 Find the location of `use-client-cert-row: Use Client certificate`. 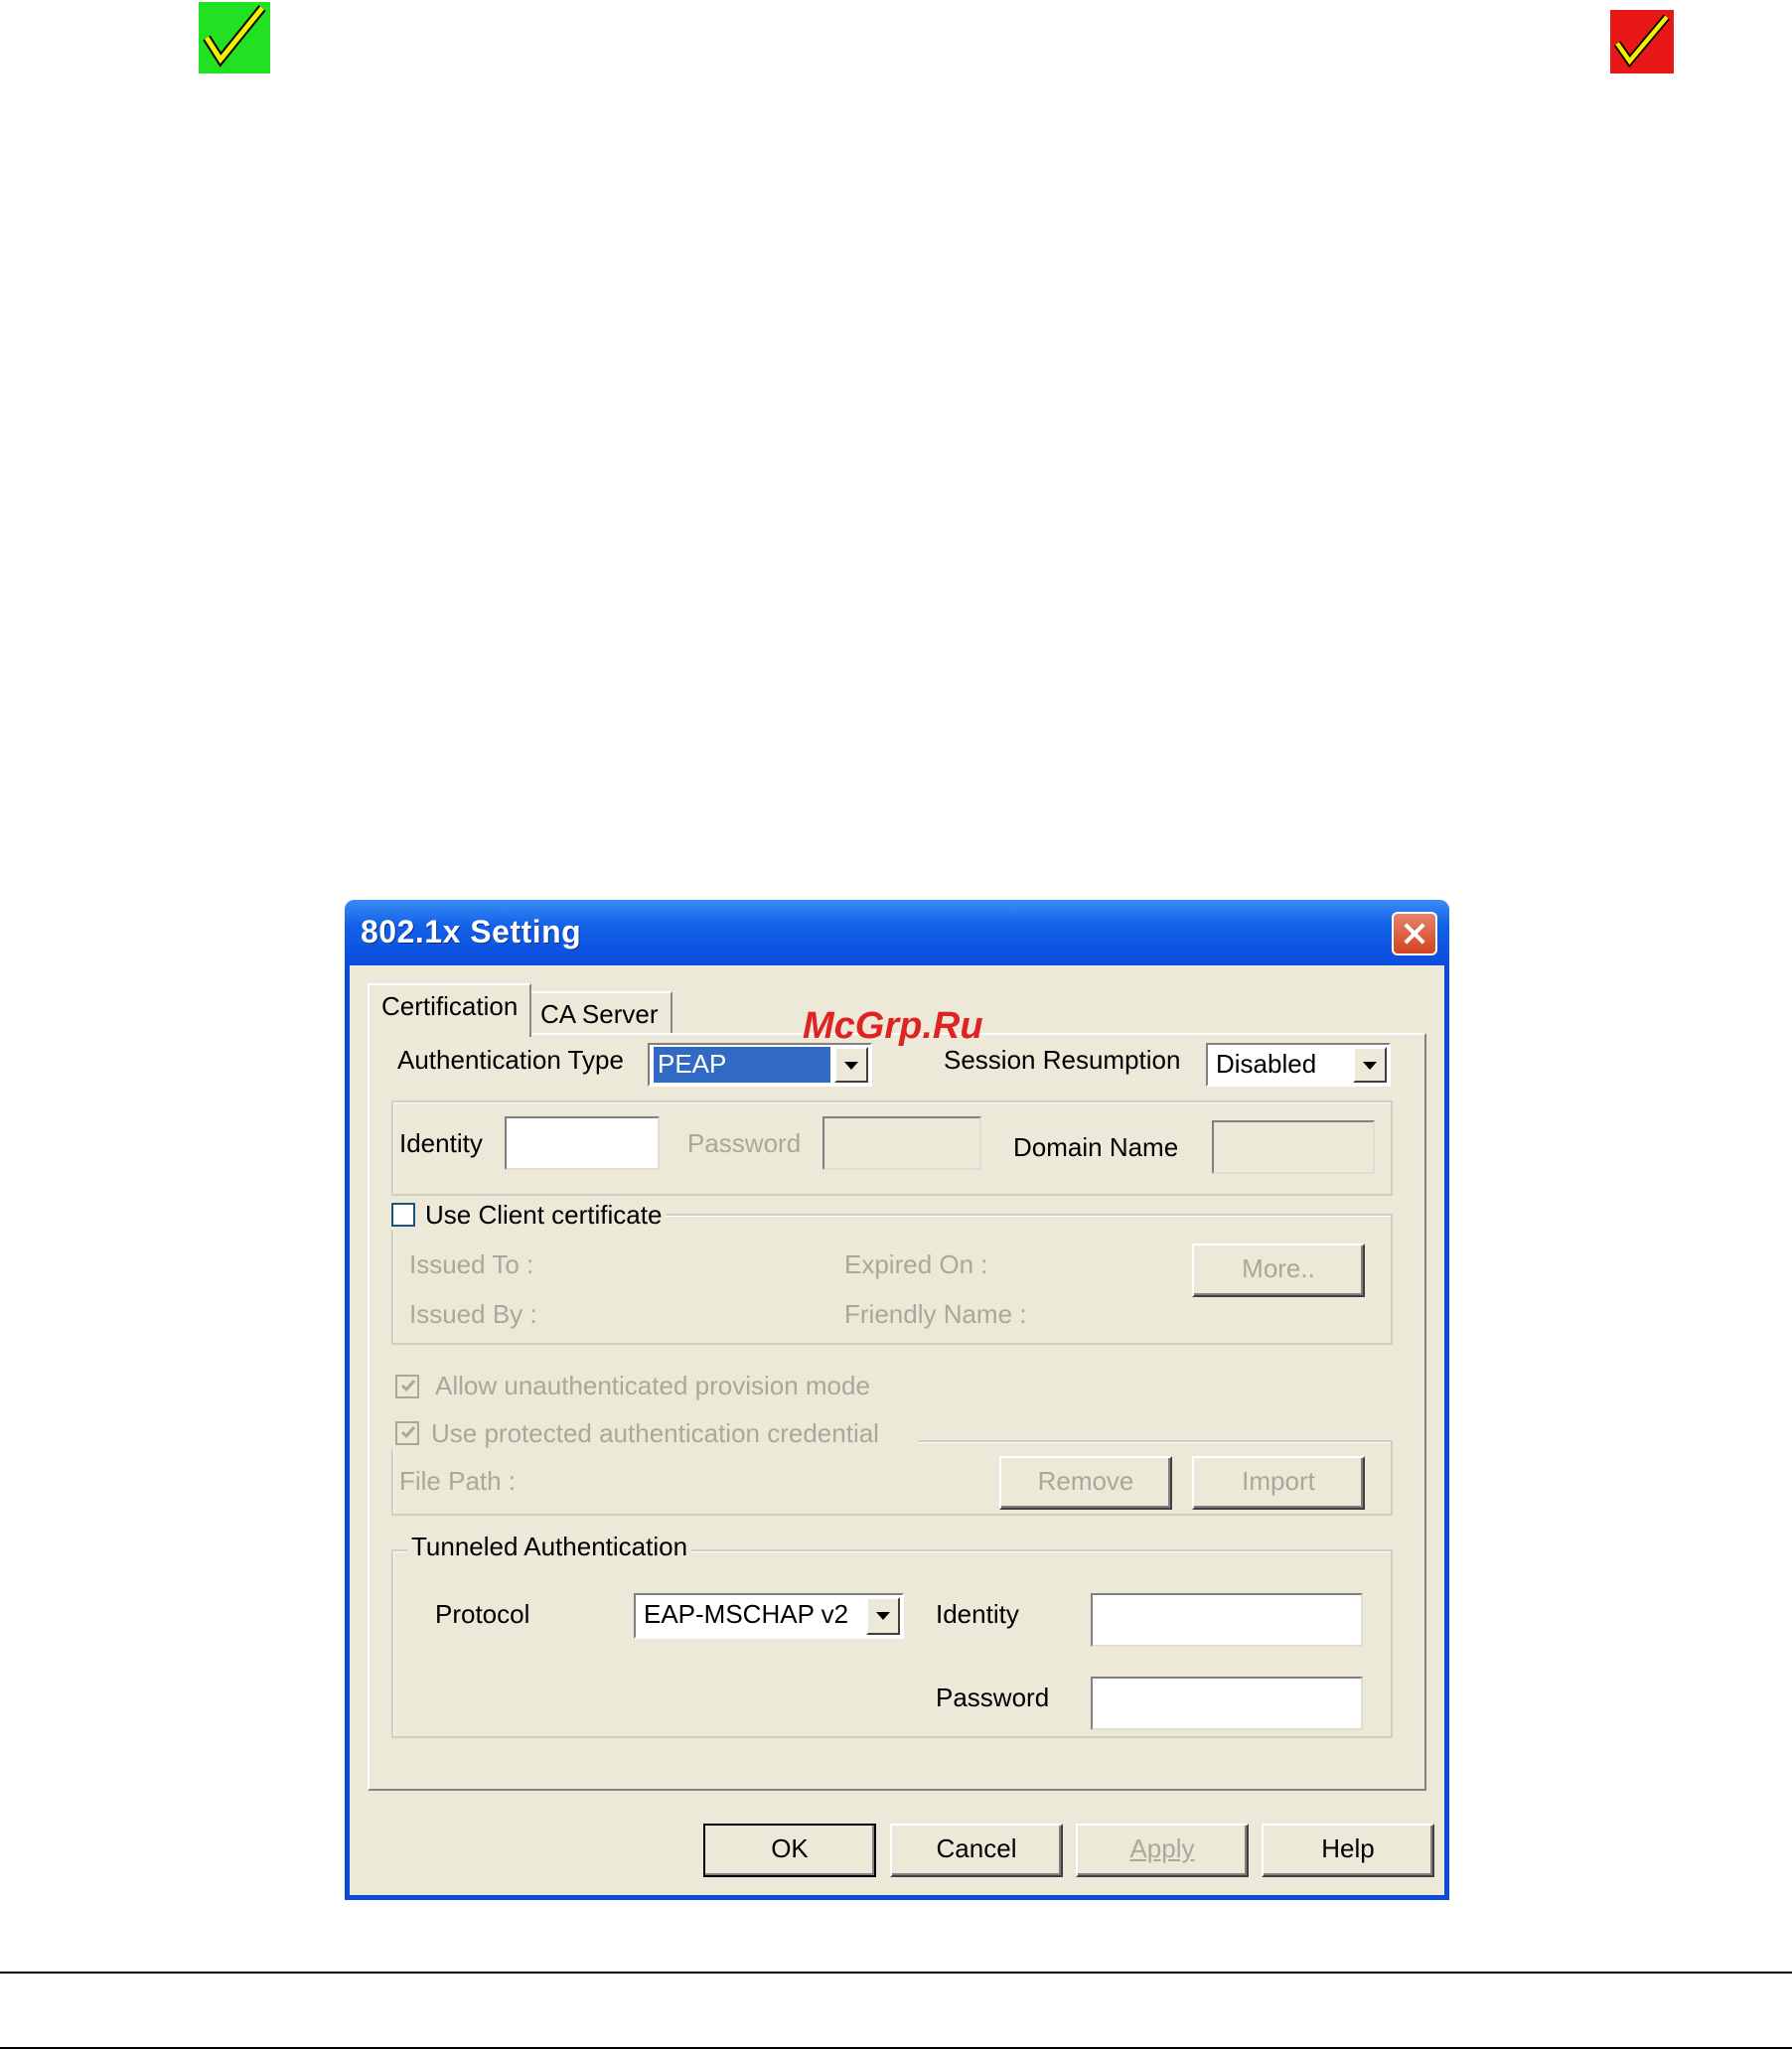

use-client-cert-row: Use Client certificate is located at coordinates (527, 1215).